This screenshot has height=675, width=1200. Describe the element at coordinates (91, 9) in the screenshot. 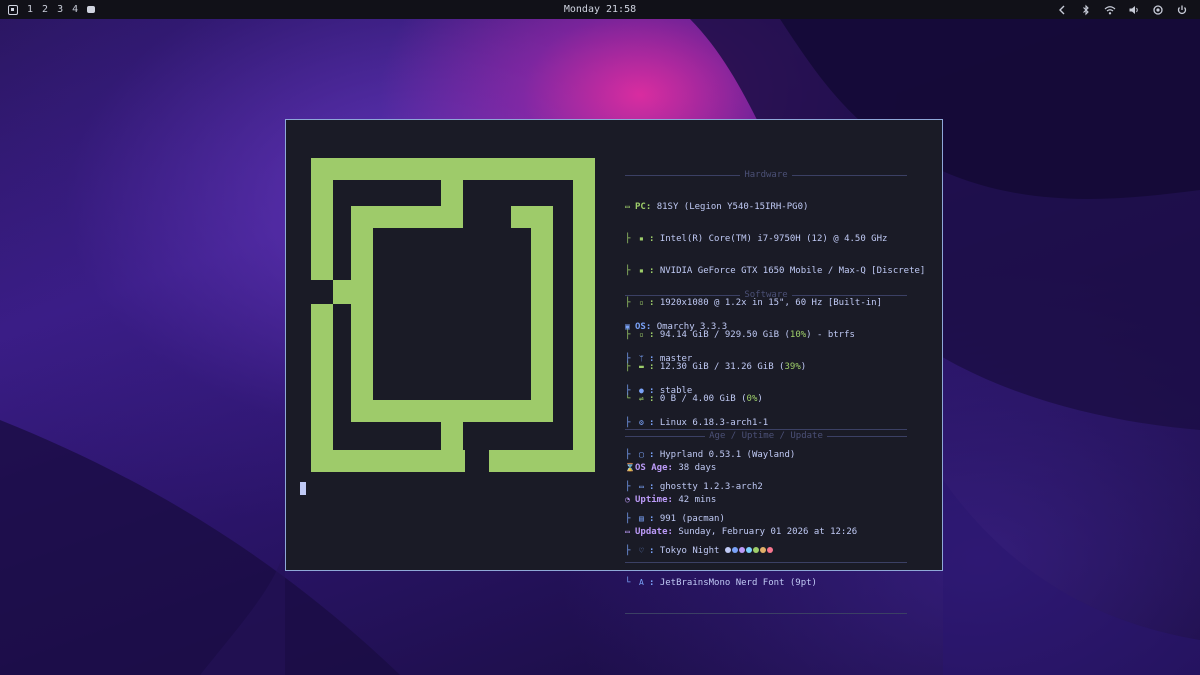

I see `active-workspace-indicator` at that location.